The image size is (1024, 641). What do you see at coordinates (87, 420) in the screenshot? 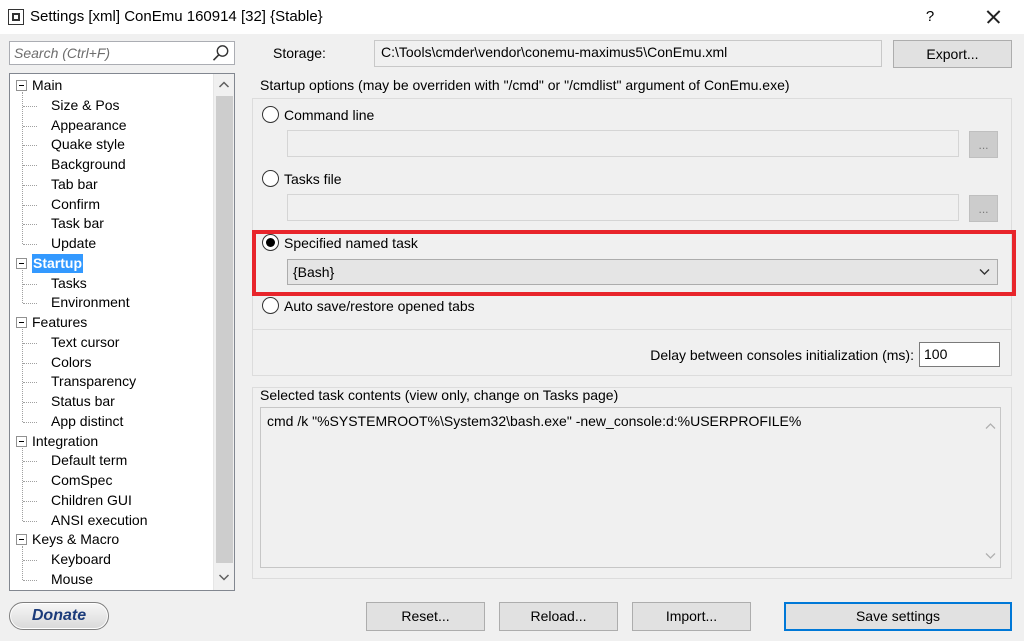
I see `tree-item-label: App distinct` at bounding box center [87, 420].